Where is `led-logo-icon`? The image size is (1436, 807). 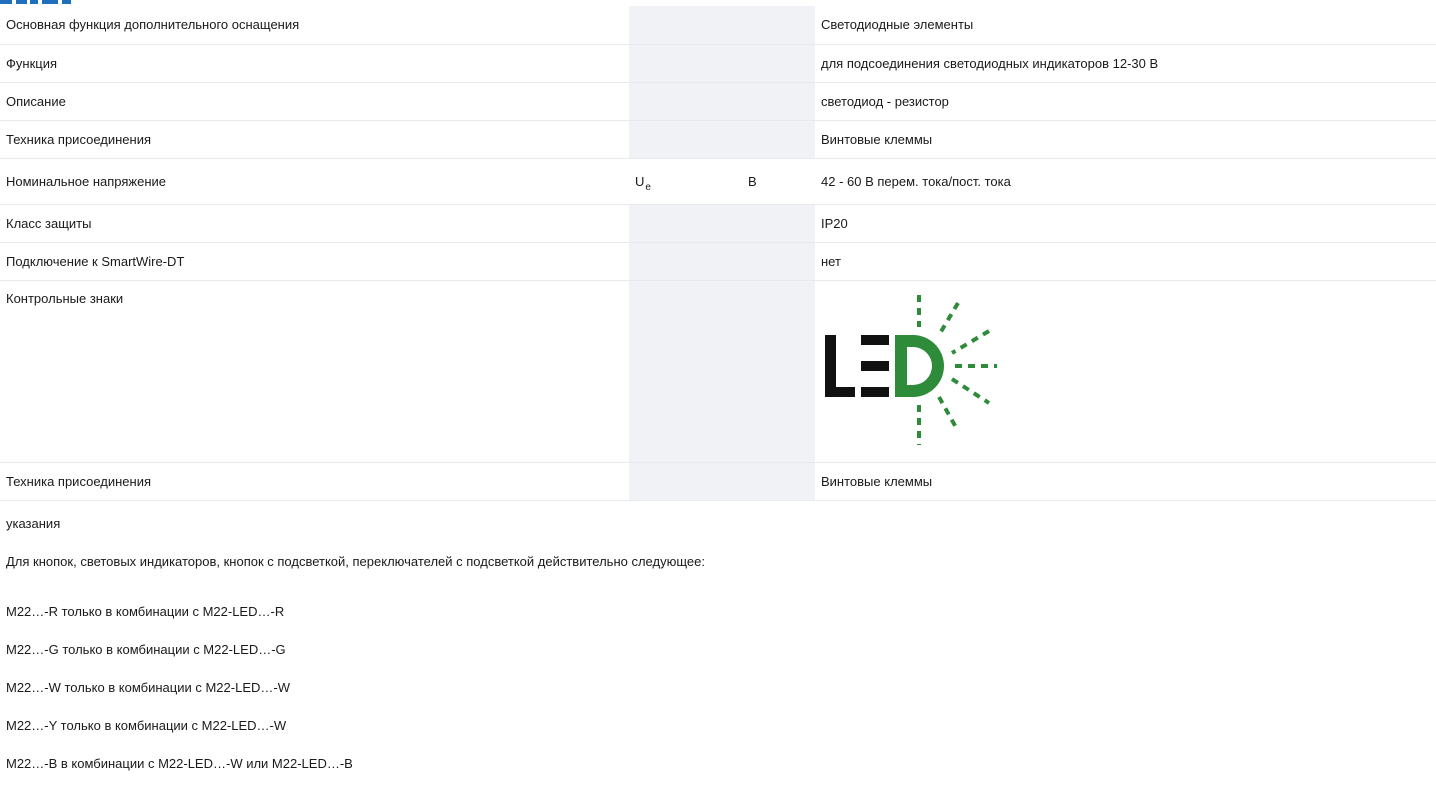 led-logo-icon is located at coordinates (911, 370).